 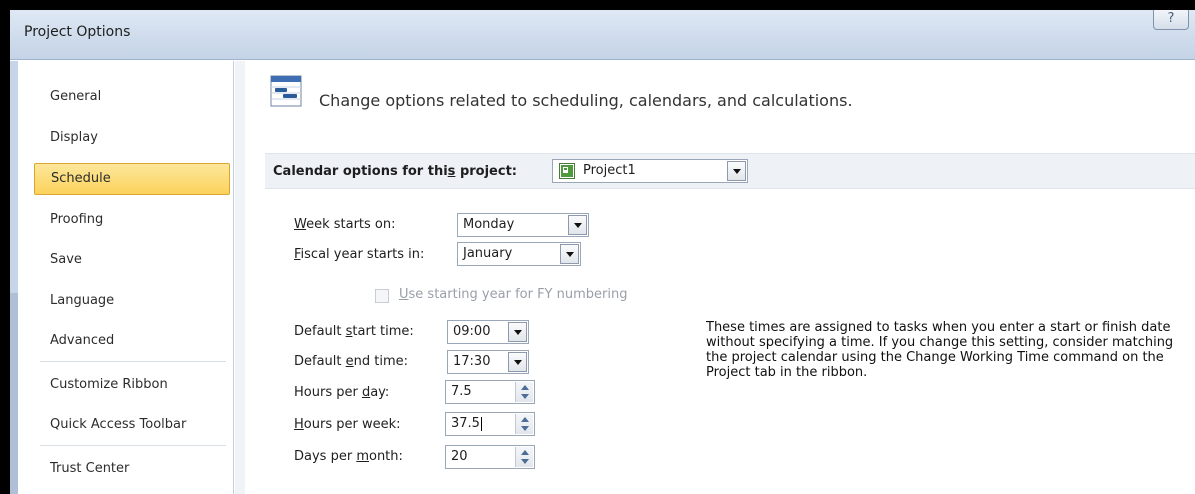 What do you see at coordinates (348, 456) in the screenshot?
I see `days-per-month-label: Days per month:` at bounding box center [348, 456].